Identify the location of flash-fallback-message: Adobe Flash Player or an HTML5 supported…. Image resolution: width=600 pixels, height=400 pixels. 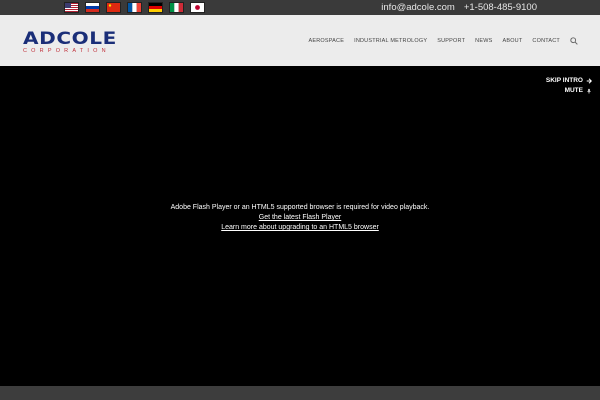
(300, 218).